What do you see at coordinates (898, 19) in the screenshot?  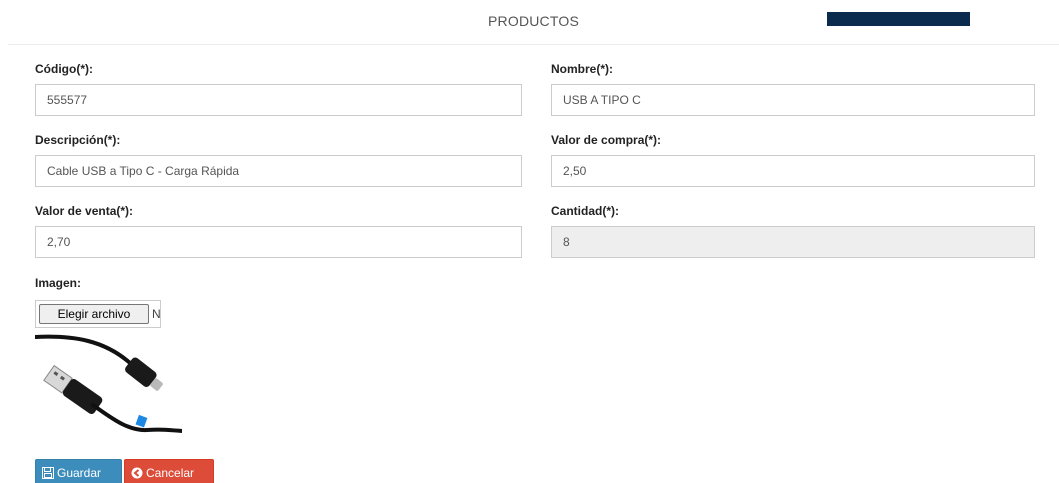 I see `header-banner-bar` at bounding box center [898, 19].